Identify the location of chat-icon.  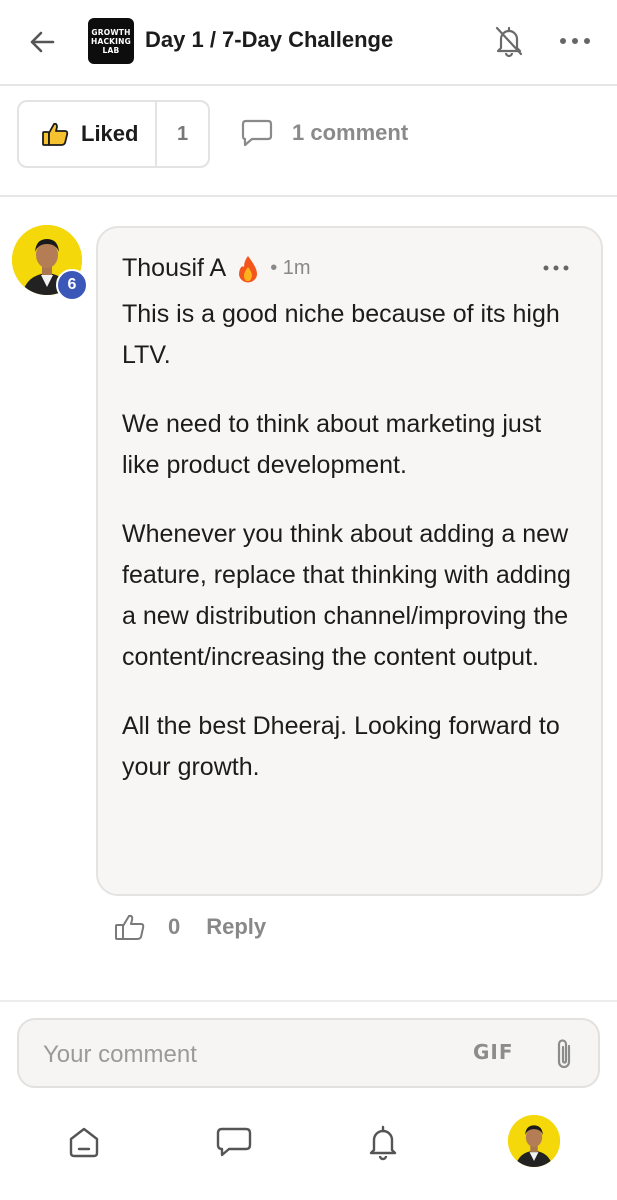
(234, 1142).